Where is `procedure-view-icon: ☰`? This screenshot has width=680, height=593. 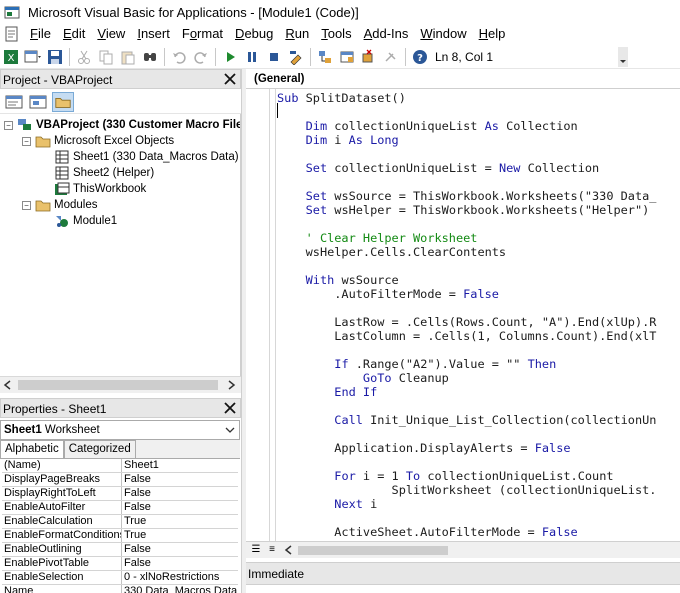 procedure-view-icon: ☰ is located at coordinates (256, 550).